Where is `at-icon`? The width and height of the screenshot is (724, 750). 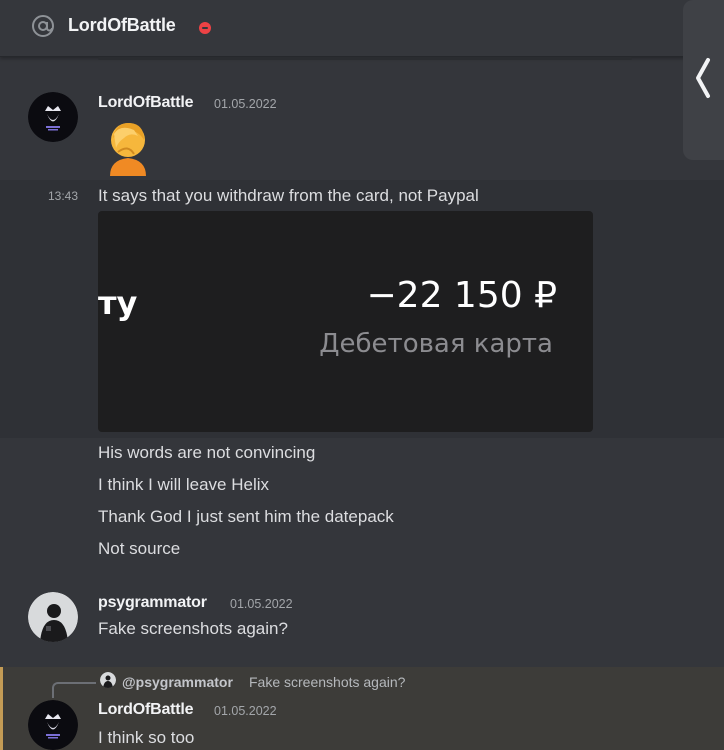 at-icon is located at coordinates (43, 26).